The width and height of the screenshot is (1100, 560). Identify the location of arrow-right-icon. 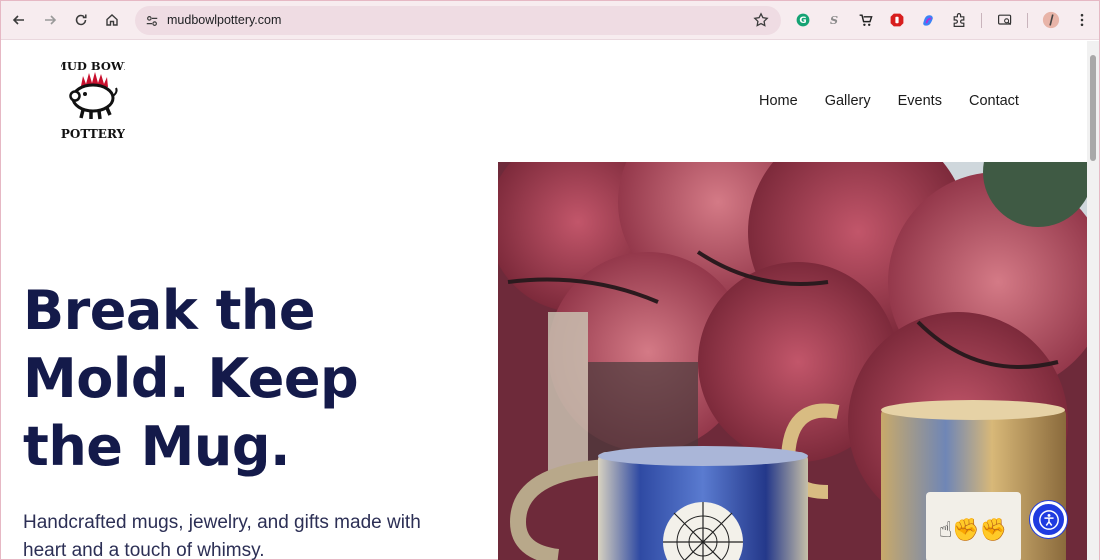
(51, 20).